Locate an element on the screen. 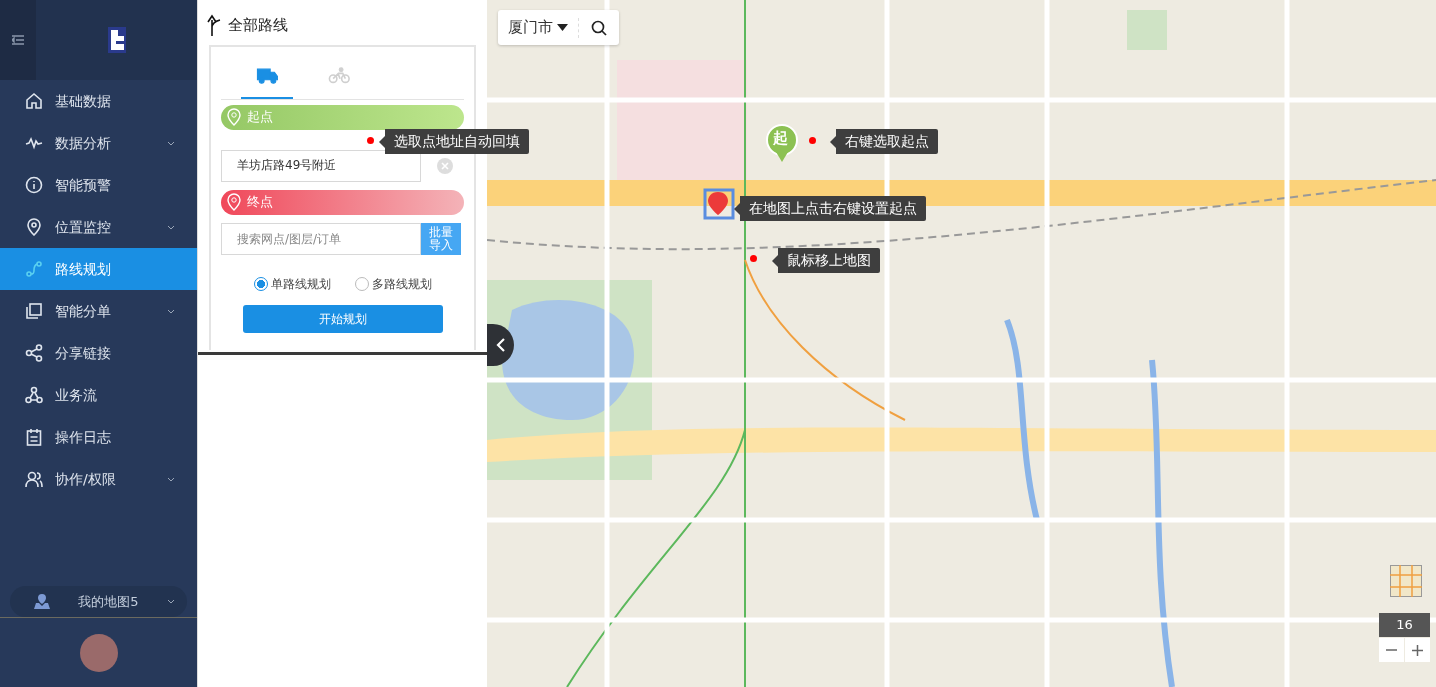 This screenshot has width=1436, height=687. map-pin-icon is located at coordinates (42, 601).